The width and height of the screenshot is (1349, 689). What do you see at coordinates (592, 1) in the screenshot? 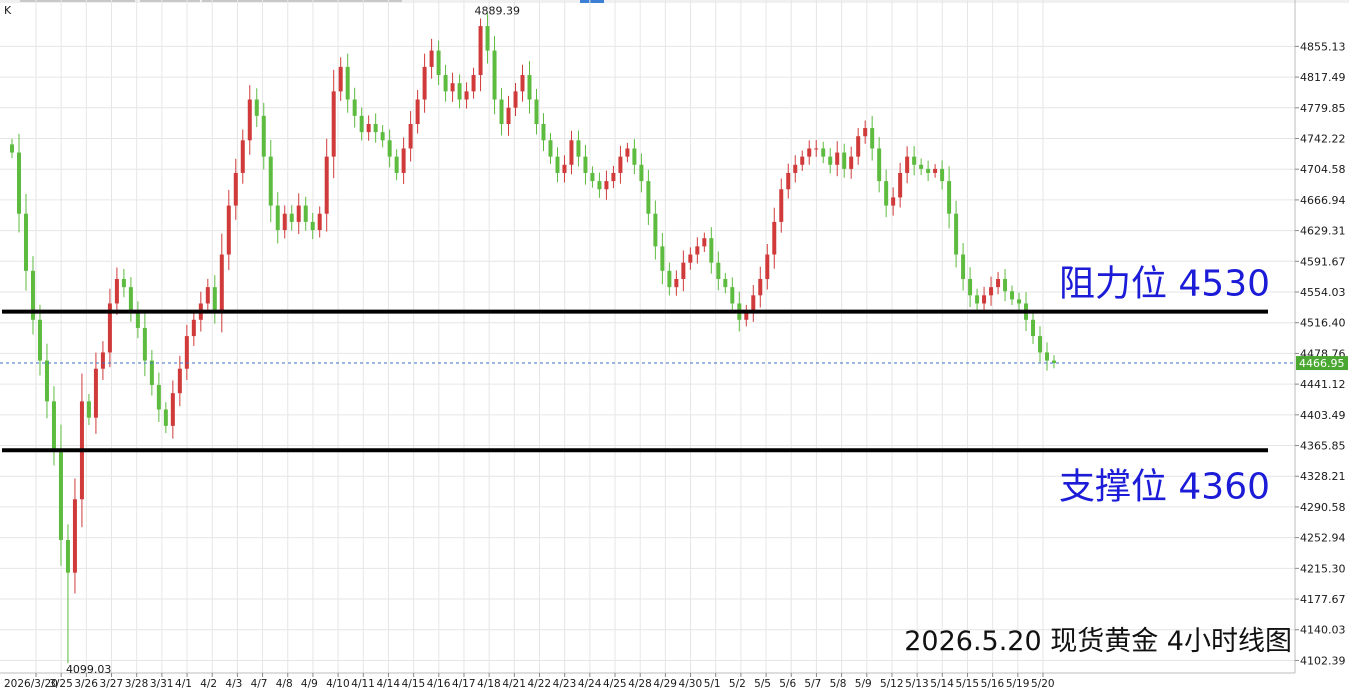
I see `active-tab-marker` at bounding box center [592, 1].